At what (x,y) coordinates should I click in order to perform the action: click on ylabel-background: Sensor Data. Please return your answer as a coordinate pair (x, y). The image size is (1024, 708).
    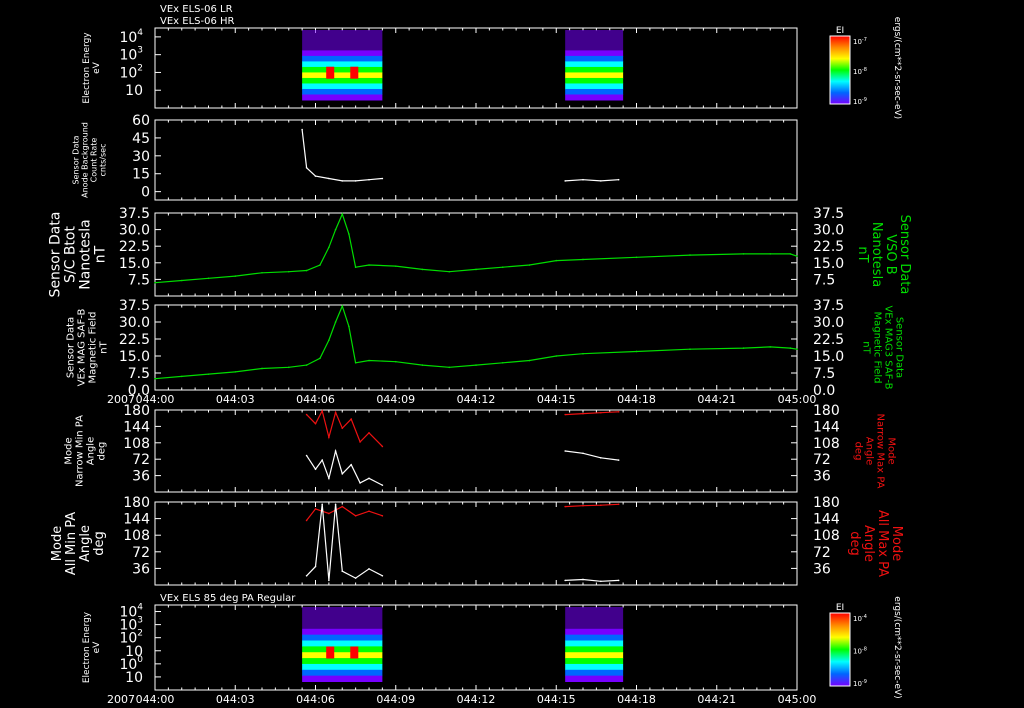
    Looking at the image, I should click on (76, 159).